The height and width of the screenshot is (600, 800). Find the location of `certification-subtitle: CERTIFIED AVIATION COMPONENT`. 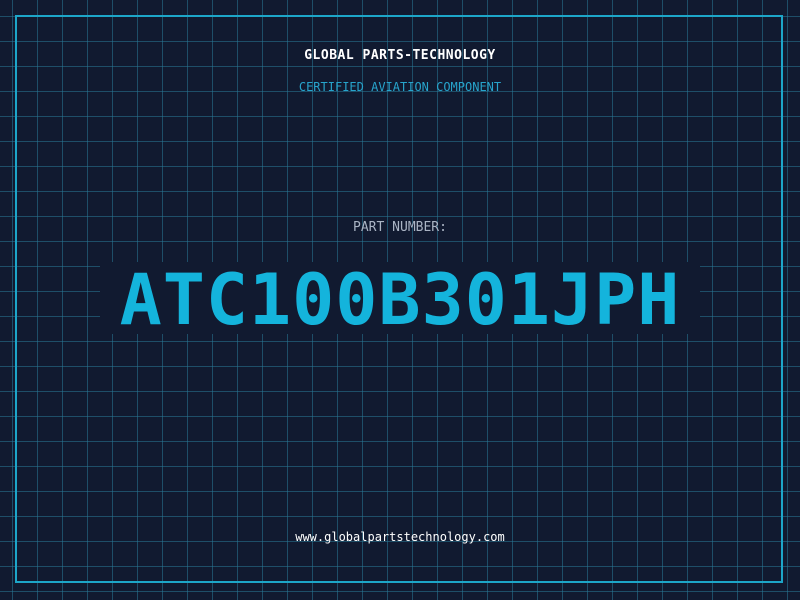

certification-subtitle: CERTIFIED AVIATION COMPONENT is located at coordinates (400, 87).